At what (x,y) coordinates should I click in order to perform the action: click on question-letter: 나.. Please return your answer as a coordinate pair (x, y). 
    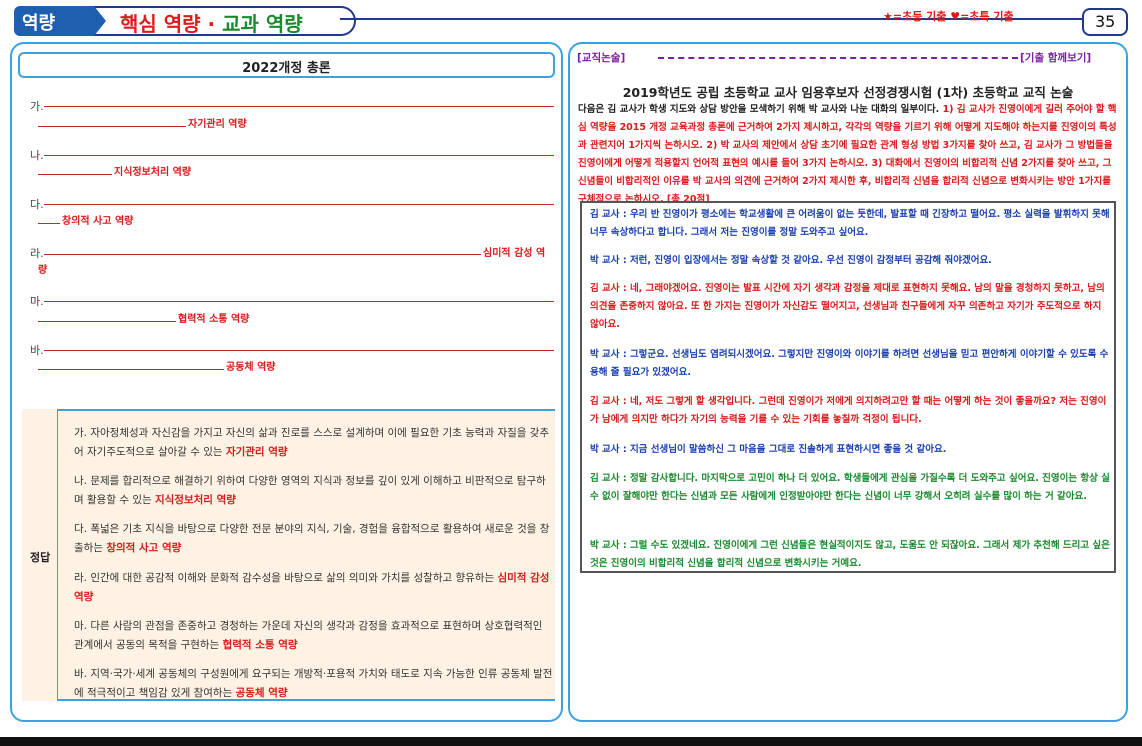
    Looking at the image, I should click on (37, 155).